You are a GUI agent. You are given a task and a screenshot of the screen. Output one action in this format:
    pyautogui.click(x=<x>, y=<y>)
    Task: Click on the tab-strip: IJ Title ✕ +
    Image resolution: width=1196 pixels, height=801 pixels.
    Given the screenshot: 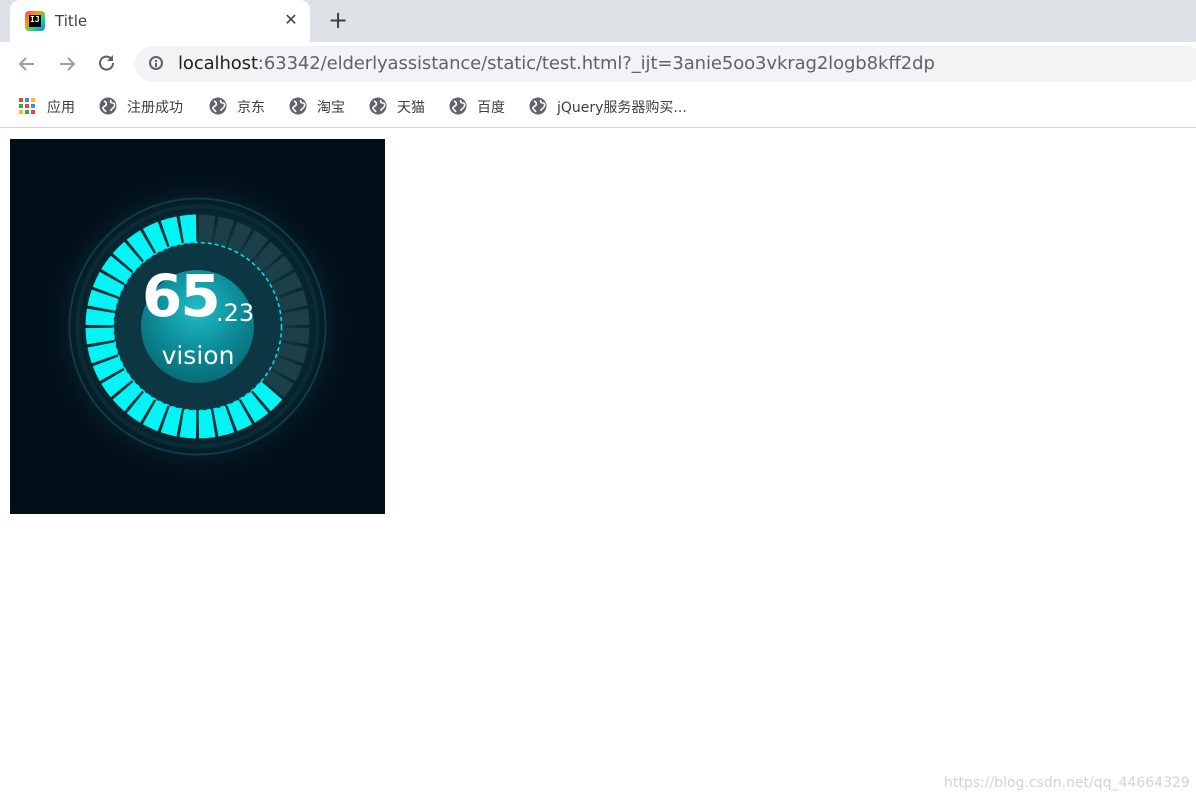 What is the action you would take?
    pyautogui.click(x=598, y=21)
    